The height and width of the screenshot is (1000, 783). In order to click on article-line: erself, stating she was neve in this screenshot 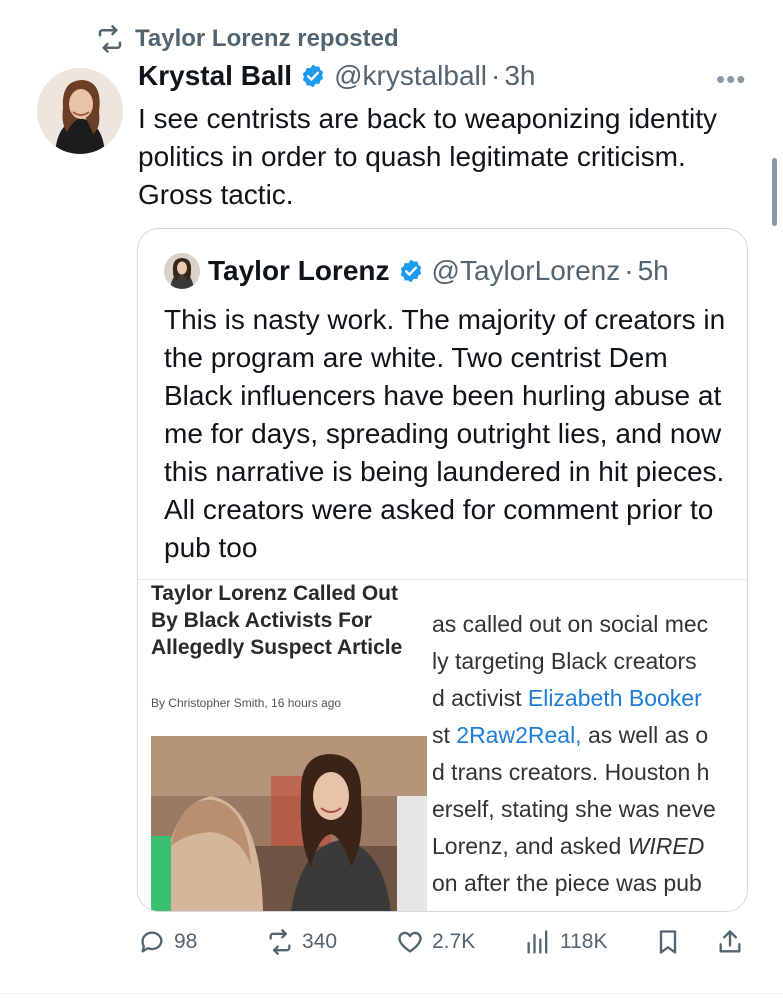, I will do `click(574, 809)`.